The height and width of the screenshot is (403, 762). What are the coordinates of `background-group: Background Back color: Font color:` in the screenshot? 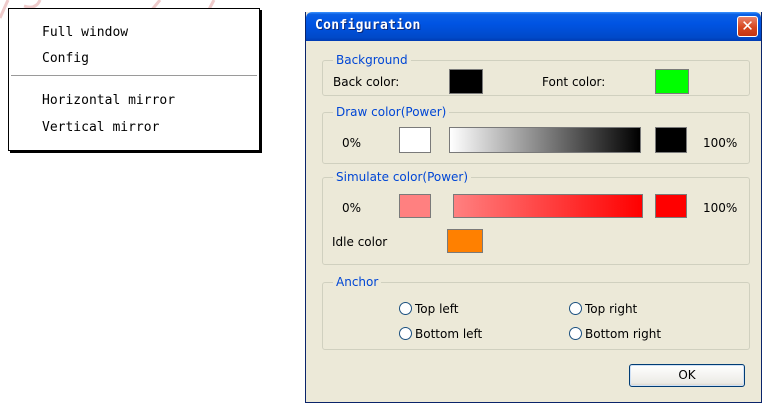 It's located at (536, 74).